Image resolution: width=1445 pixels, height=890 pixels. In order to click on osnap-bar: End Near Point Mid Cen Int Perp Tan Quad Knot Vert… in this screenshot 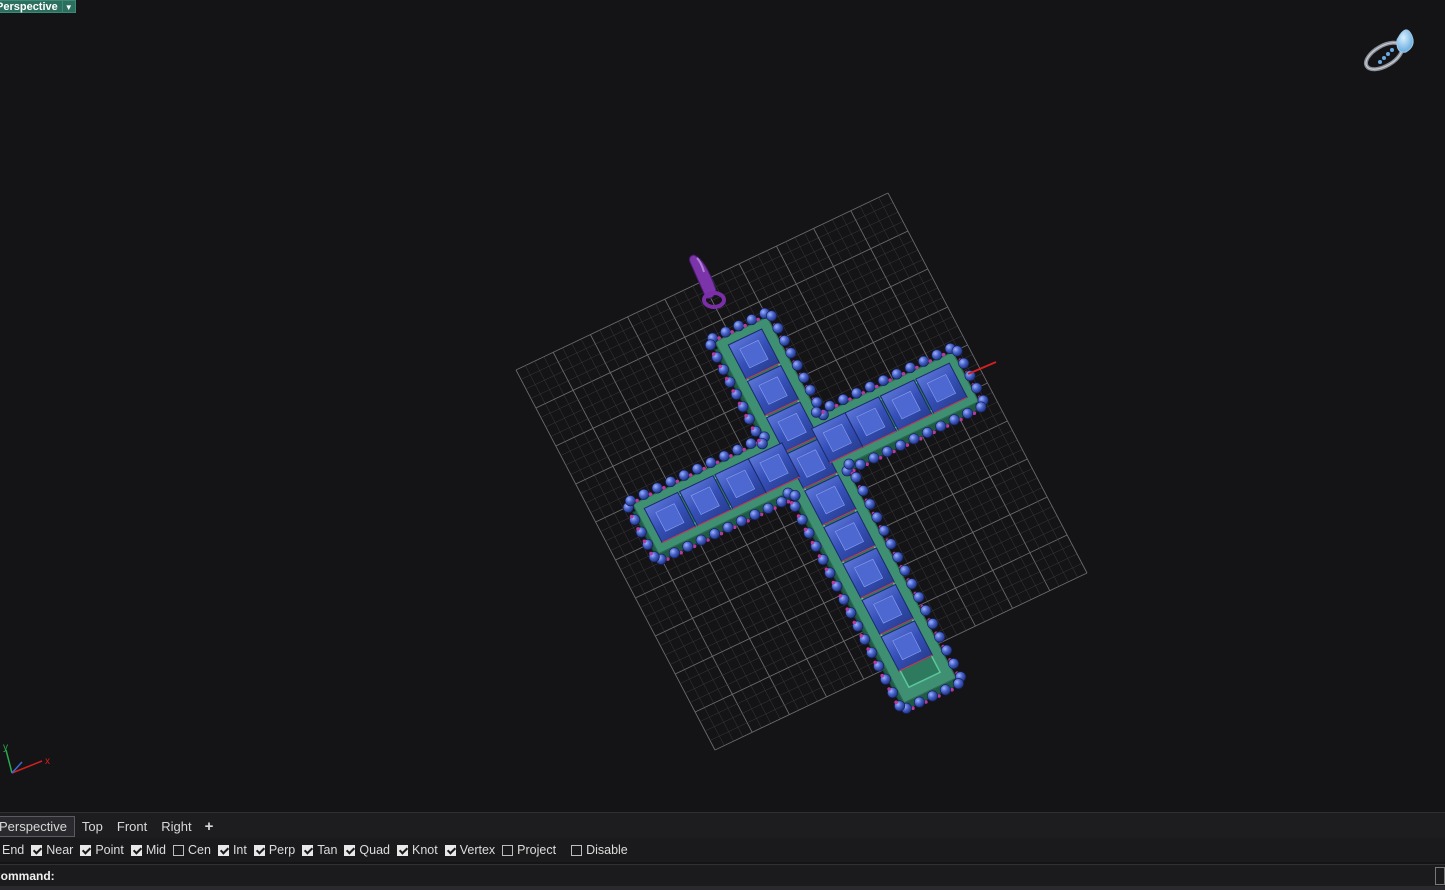, I will do `click(722, 850)`.